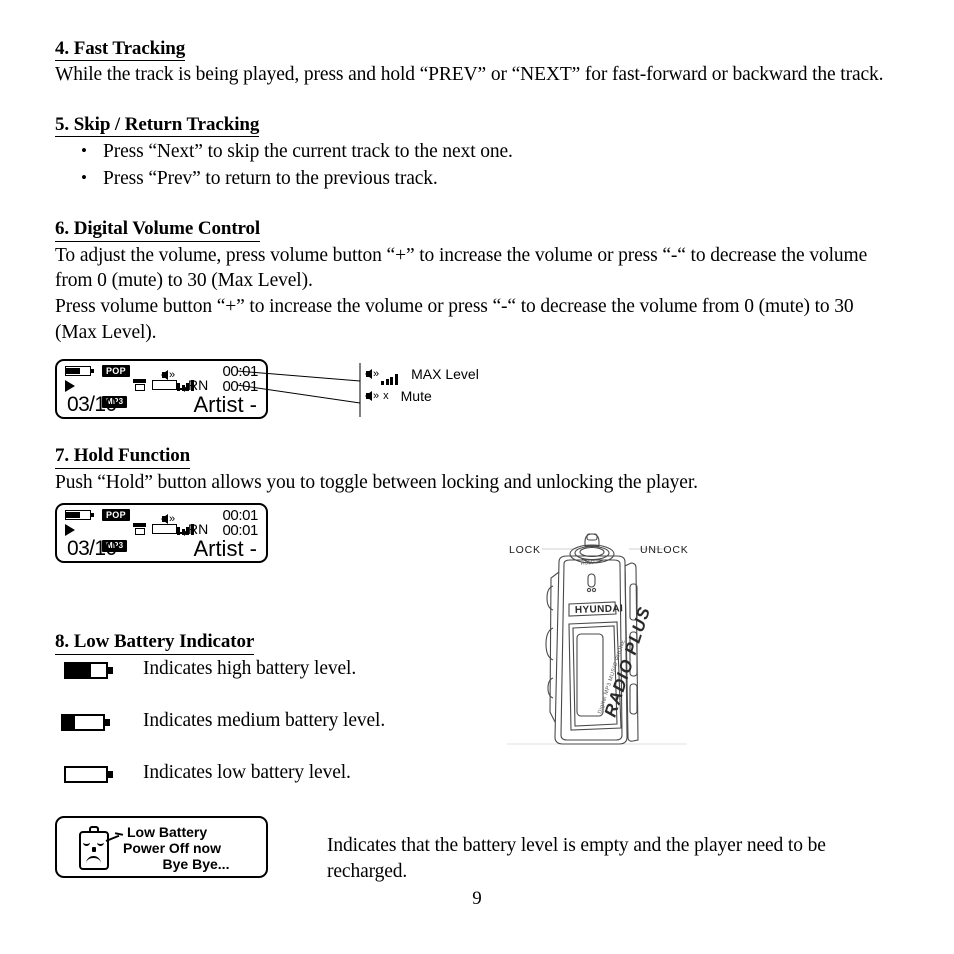 The height and width of the screenshot is (954, 954). Describe the element at coordinates (390, 377) in the screenshot. I see `volume-bars-full-icon` at that location.